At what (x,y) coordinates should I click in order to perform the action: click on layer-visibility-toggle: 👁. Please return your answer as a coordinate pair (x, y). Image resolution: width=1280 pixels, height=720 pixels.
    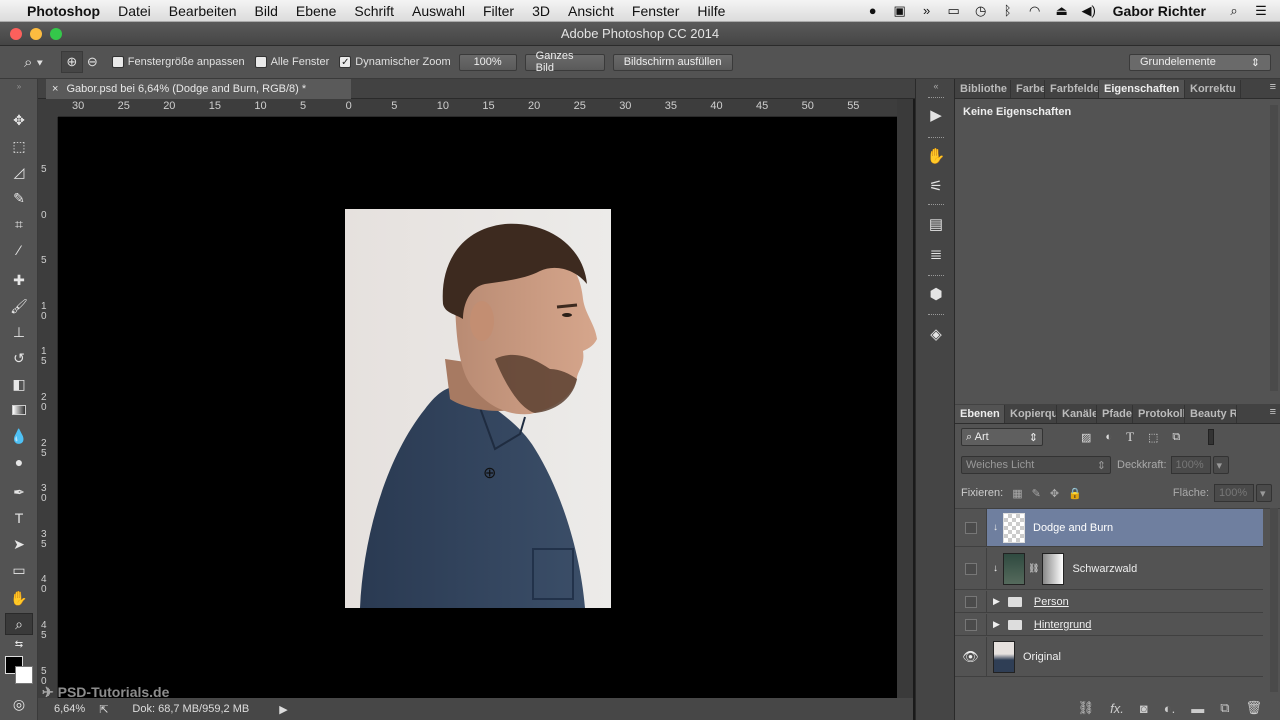
    Looking at the image, I should click on (971, 656).